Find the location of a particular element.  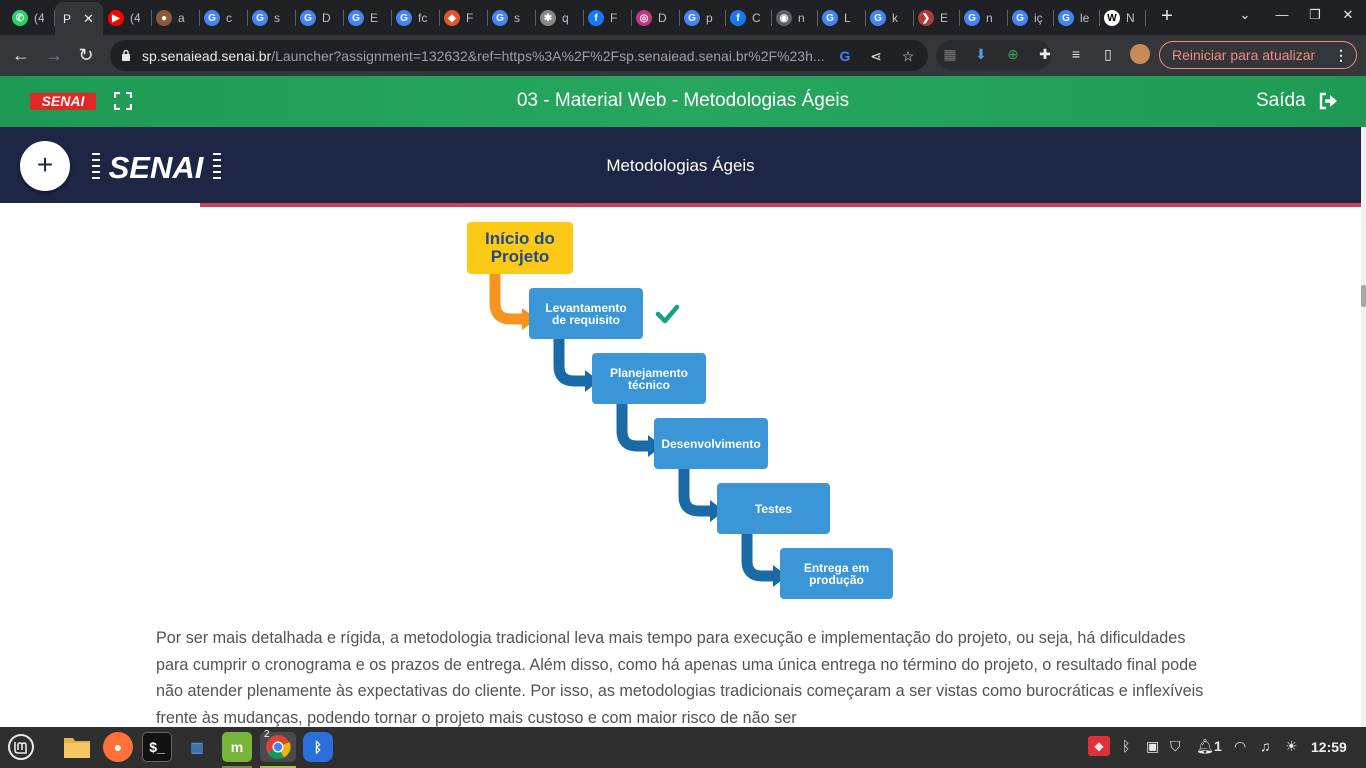

tab-title: n is located at coordinates (801, 18).